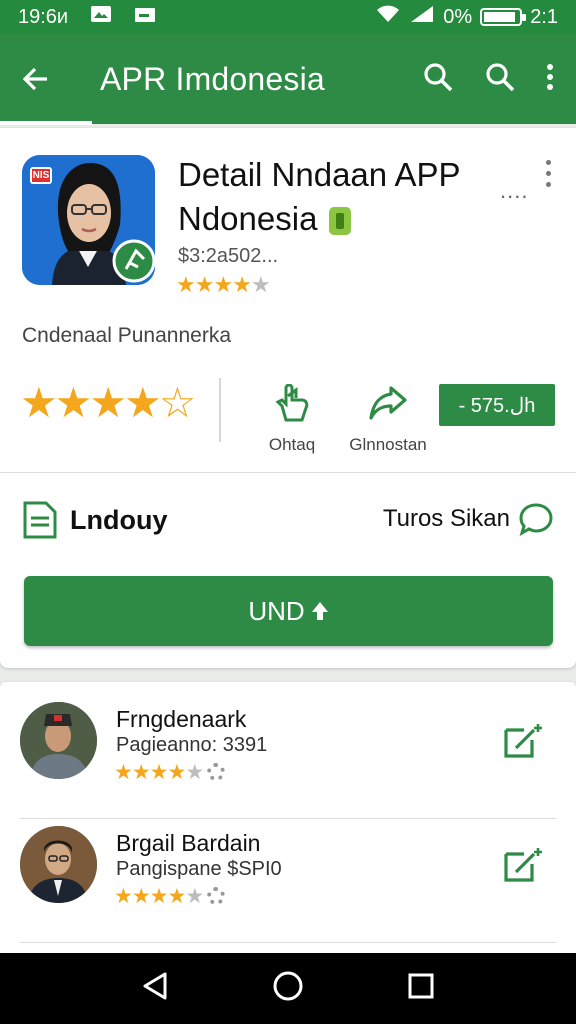 Image resolution: width=576 pixels, height=1024 pixels. I want to click on nav-home-button, so click(288, 988).